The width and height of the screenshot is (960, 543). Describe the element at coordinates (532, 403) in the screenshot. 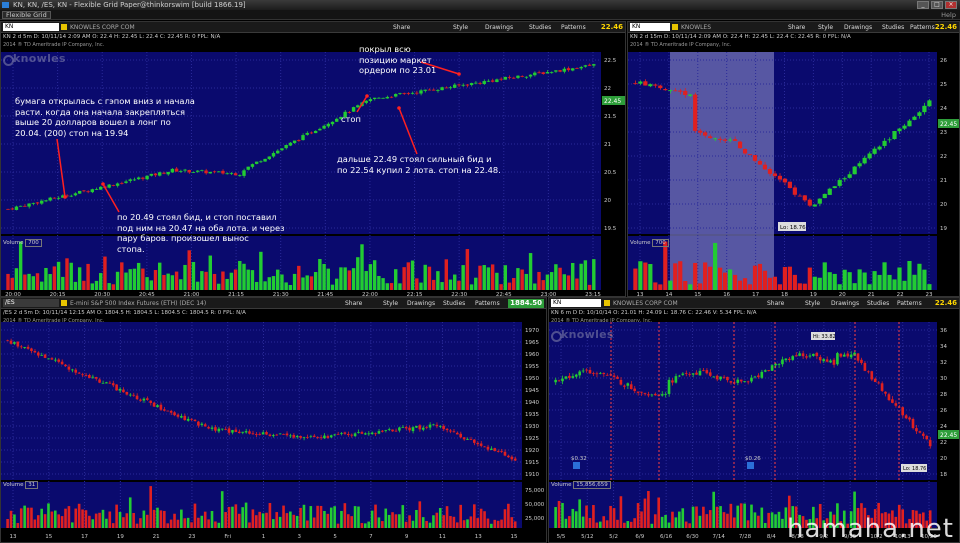

I see `y-tick-label: 1940` at that location.